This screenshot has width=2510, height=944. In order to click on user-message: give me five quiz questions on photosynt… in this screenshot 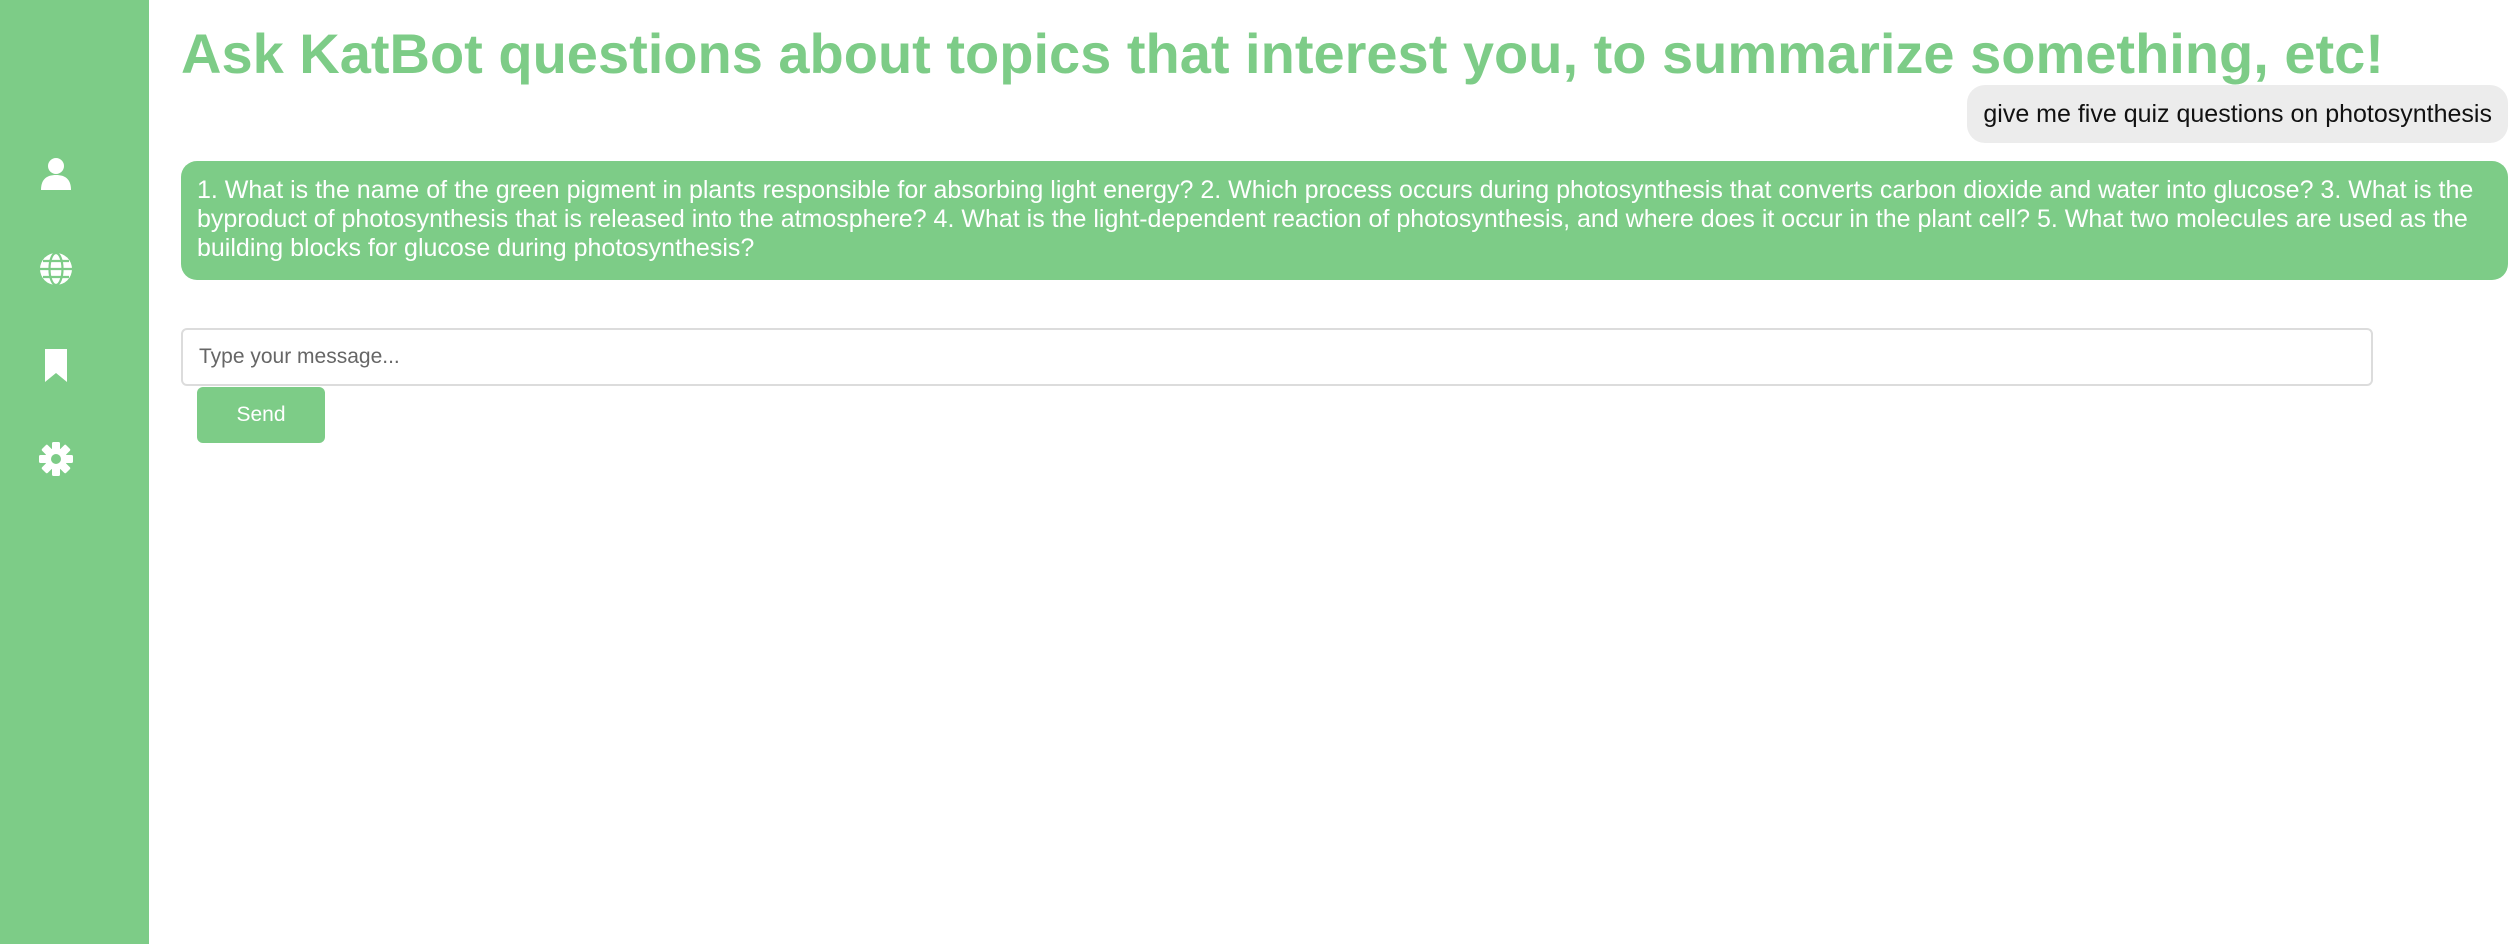, I will do `click(2237, 114)`.